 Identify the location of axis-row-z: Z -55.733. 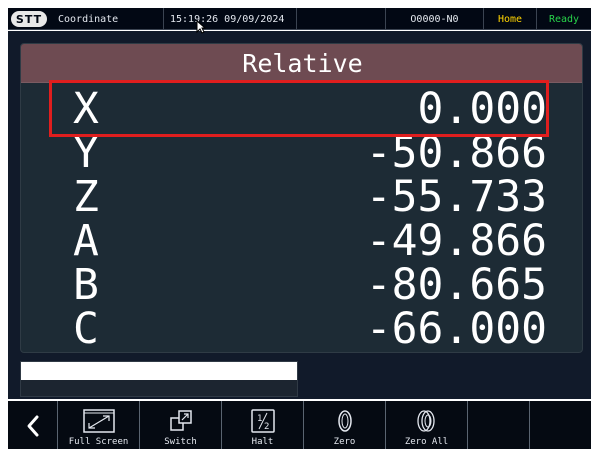
(301, 197).